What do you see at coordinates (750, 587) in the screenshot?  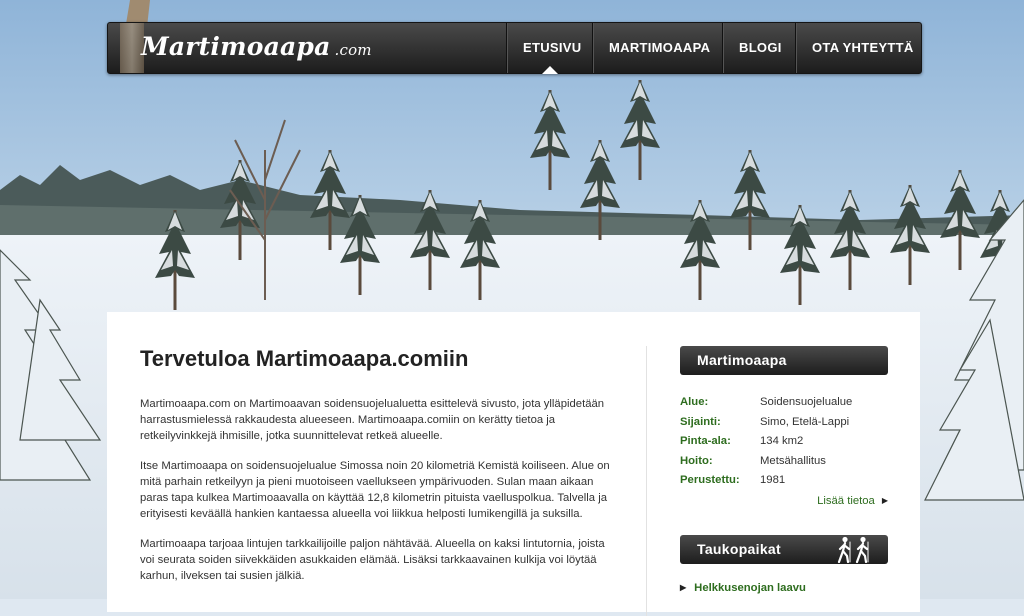 I see `rest-stop-label: Helkkusenojan laavu` at bounding box center [750, 587].